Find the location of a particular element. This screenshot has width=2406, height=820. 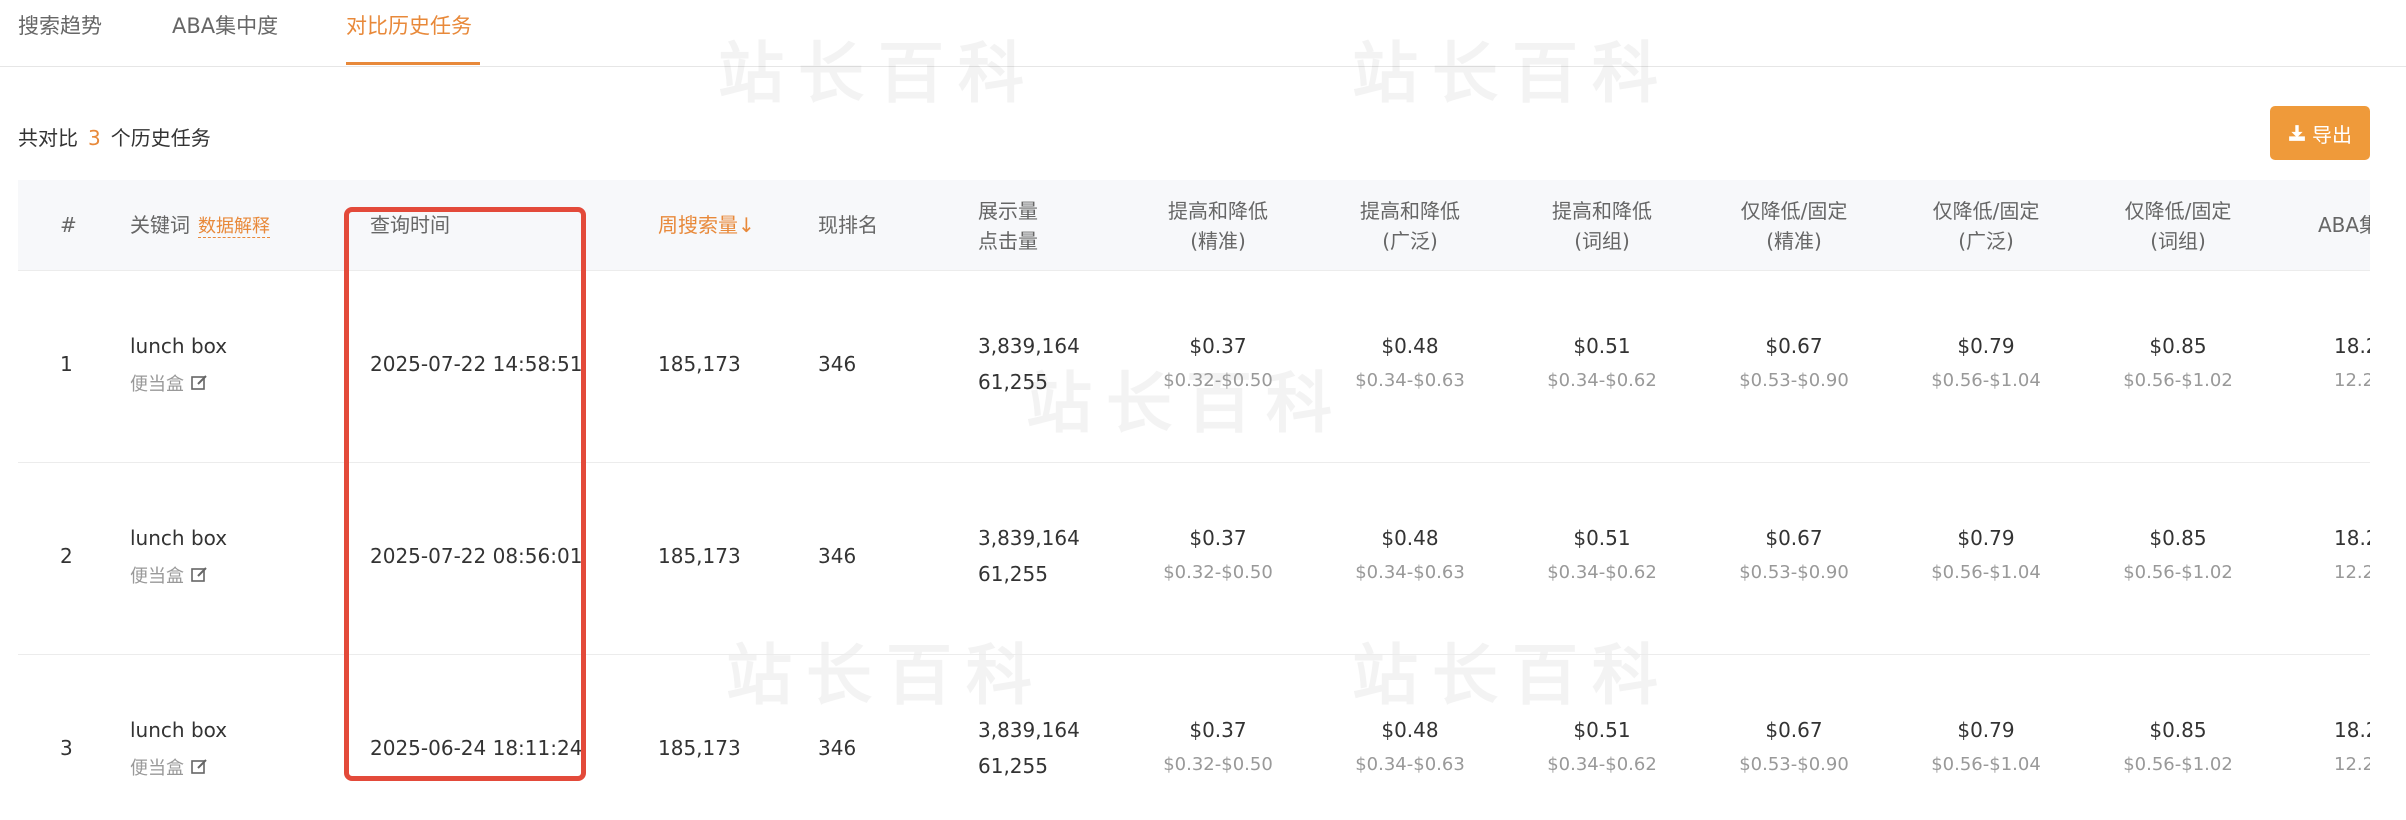

active-tab-indicator is located at coordinates (413, 63).